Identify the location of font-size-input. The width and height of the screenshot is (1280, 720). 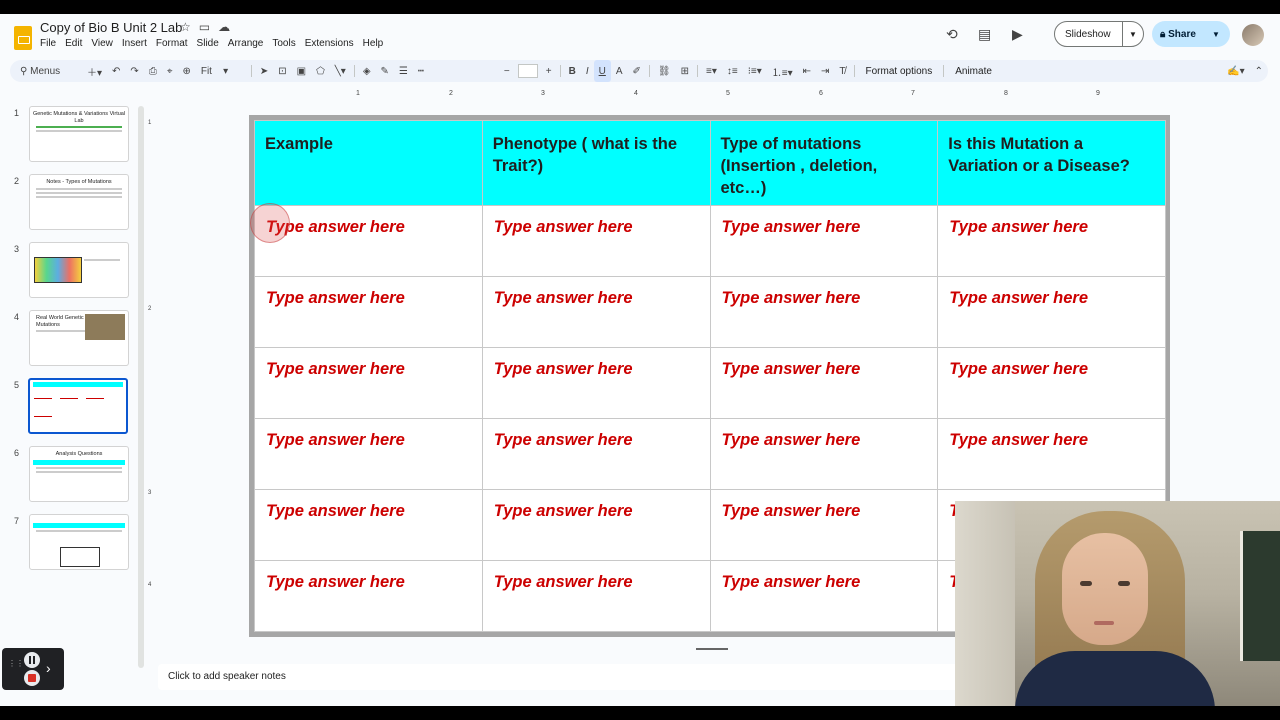
(527, 71).